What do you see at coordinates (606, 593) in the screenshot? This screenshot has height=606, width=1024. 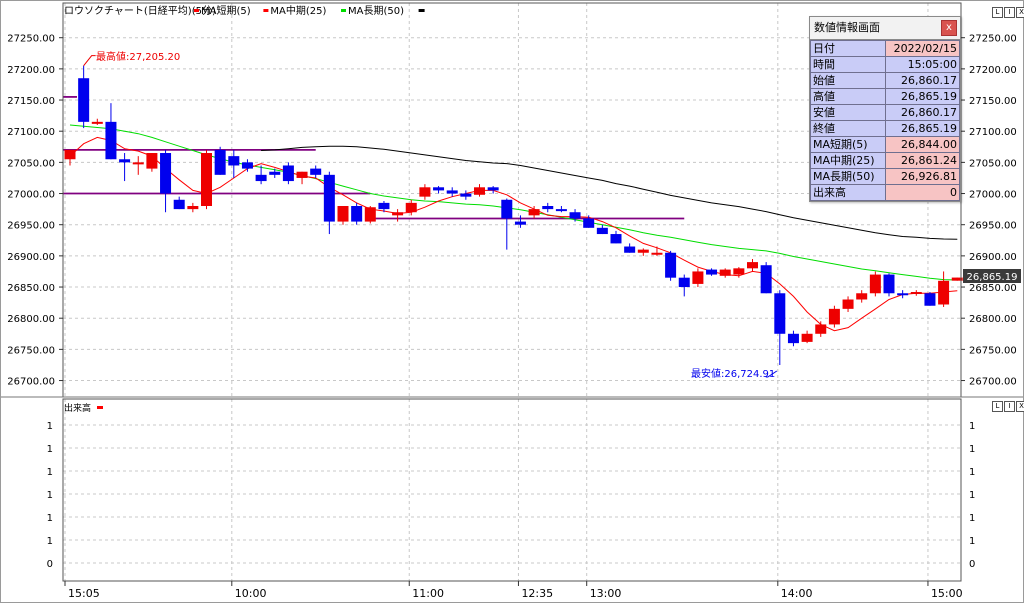 I see `time-tick-label: 13:00` at bounding box center [606, 593].